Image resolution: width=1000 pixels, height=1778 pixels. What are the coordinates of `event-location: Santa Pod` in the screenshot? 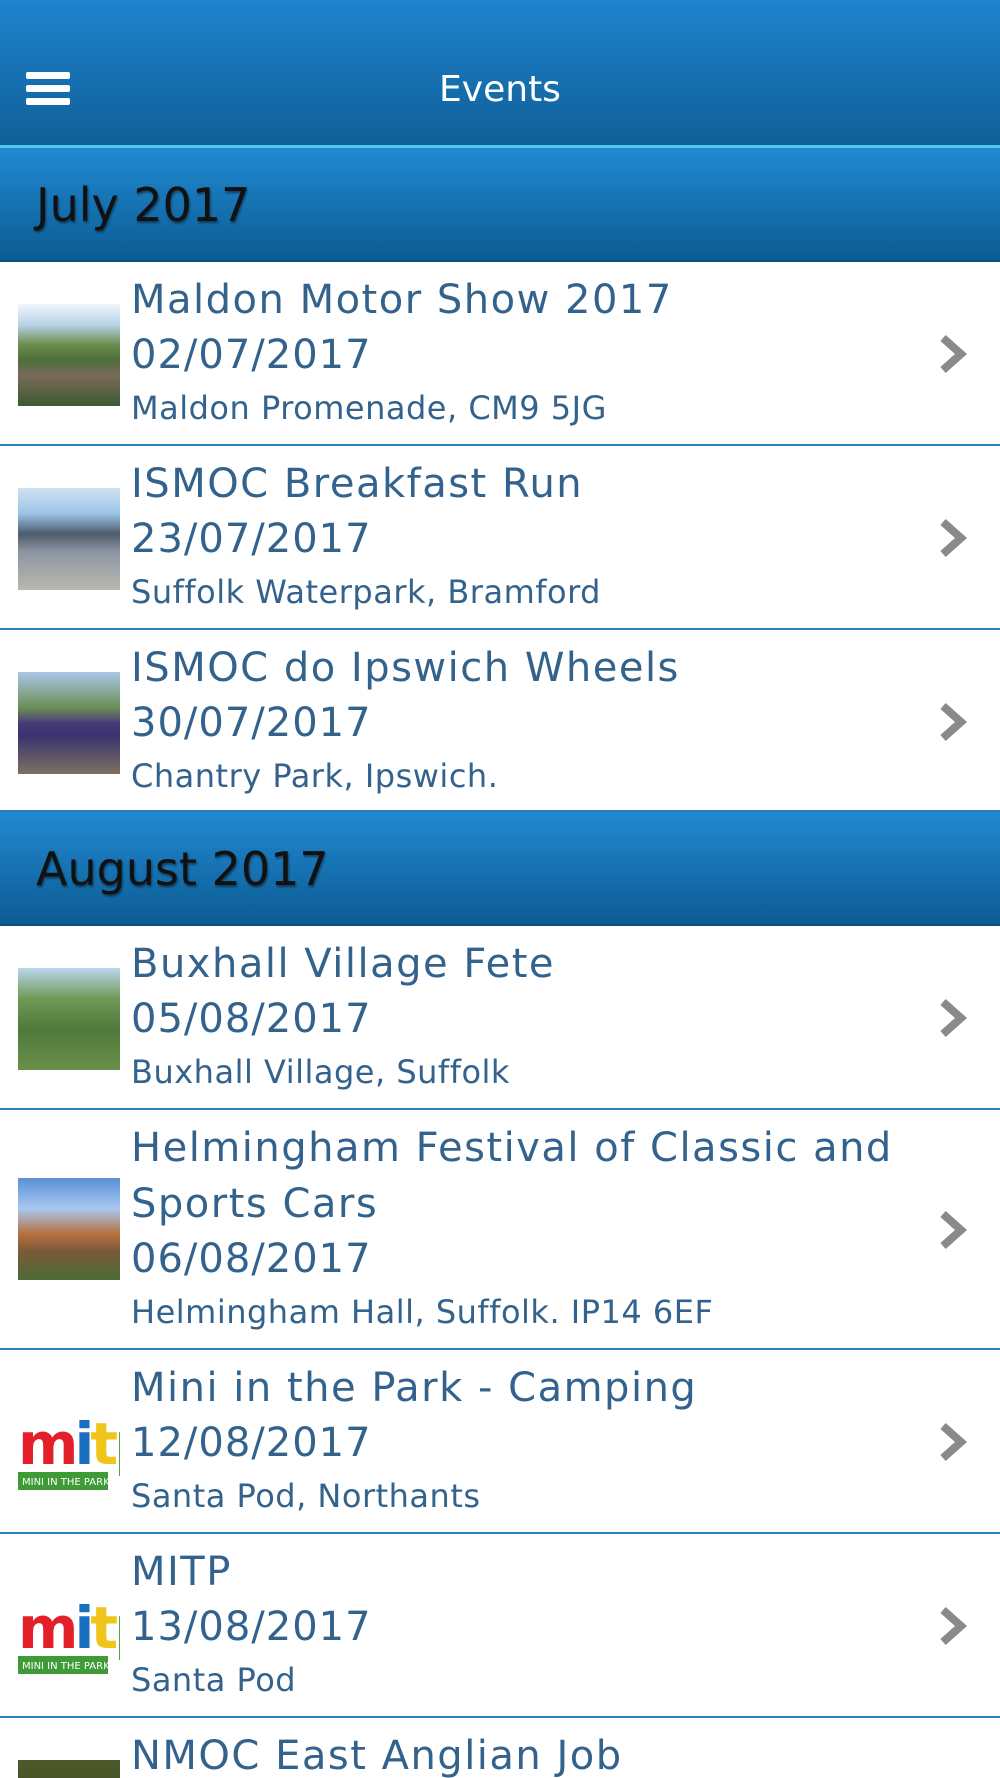 It's located at (214, 1680).